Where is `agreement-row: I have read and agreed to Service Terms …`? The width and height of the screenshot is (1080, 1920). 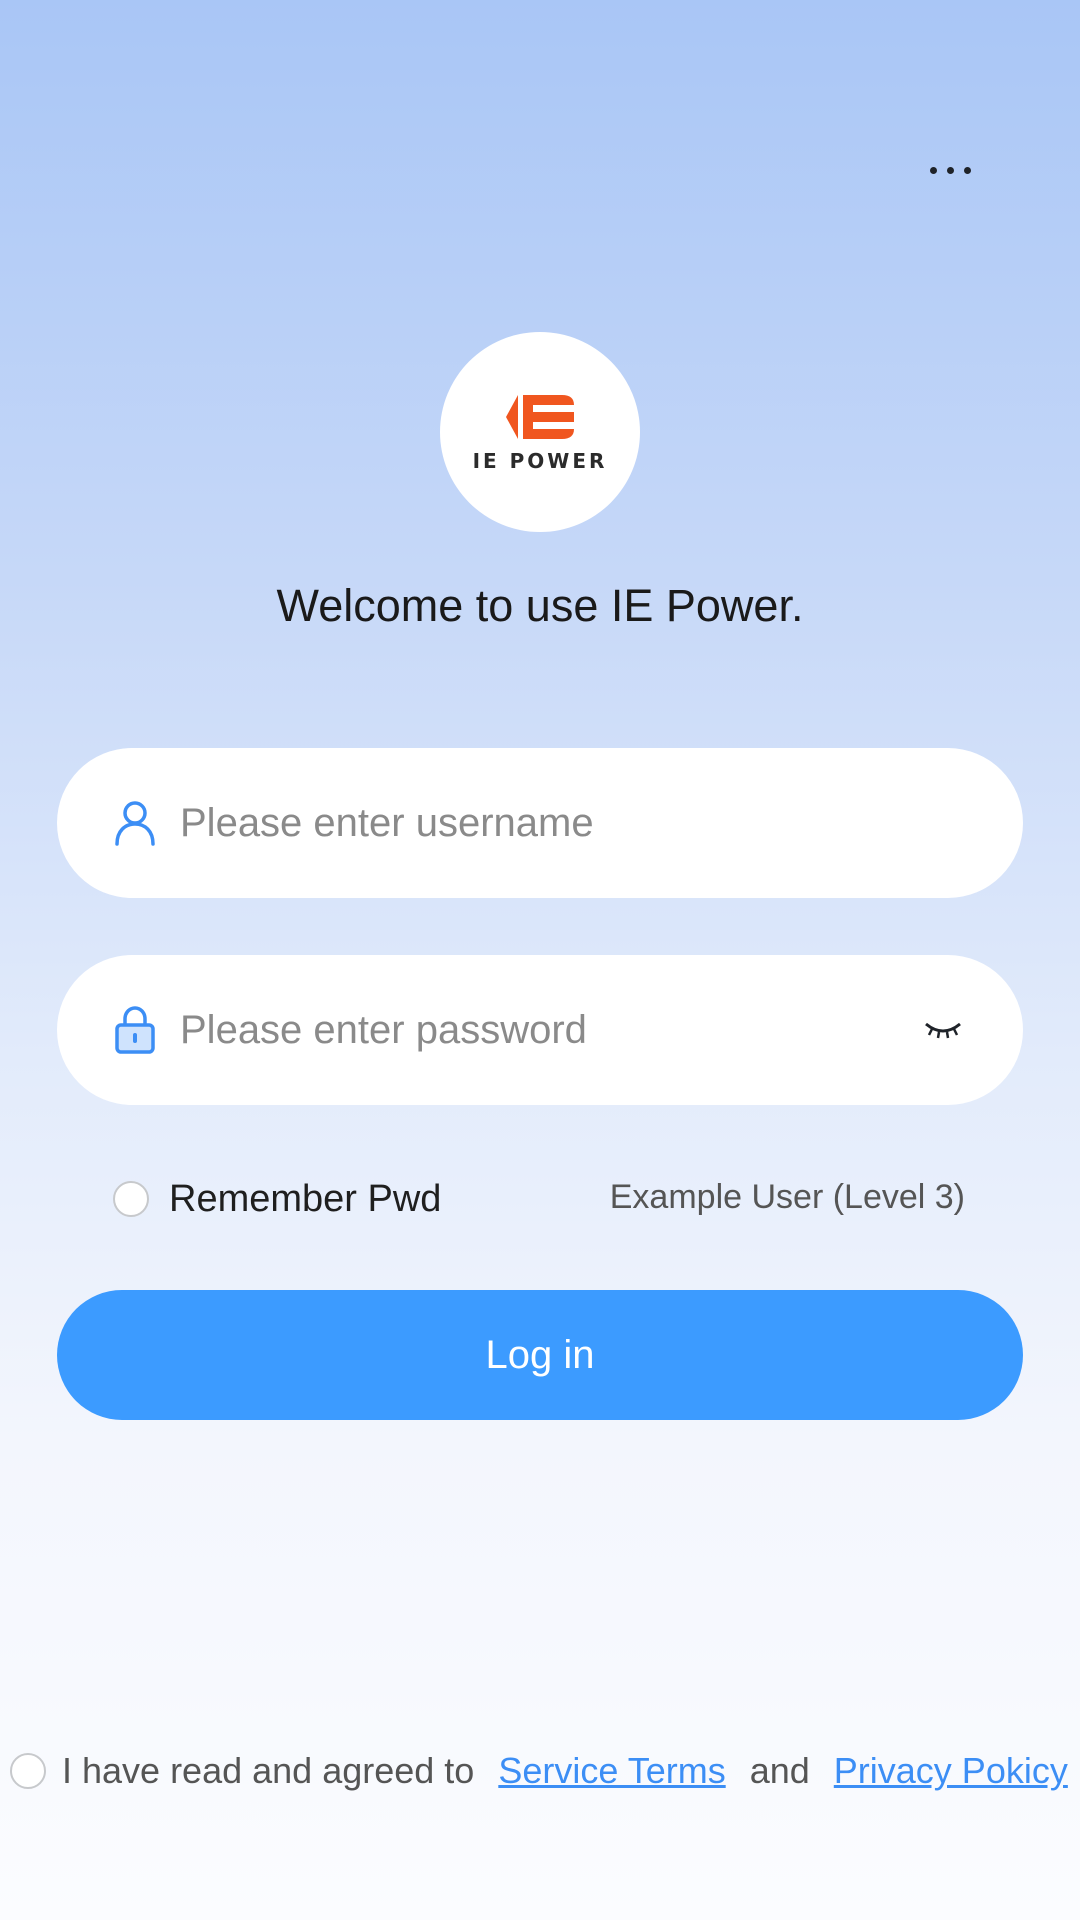
agreement-row: I have read and agreed to Service Terms … is located at coordinates (539, 1771).